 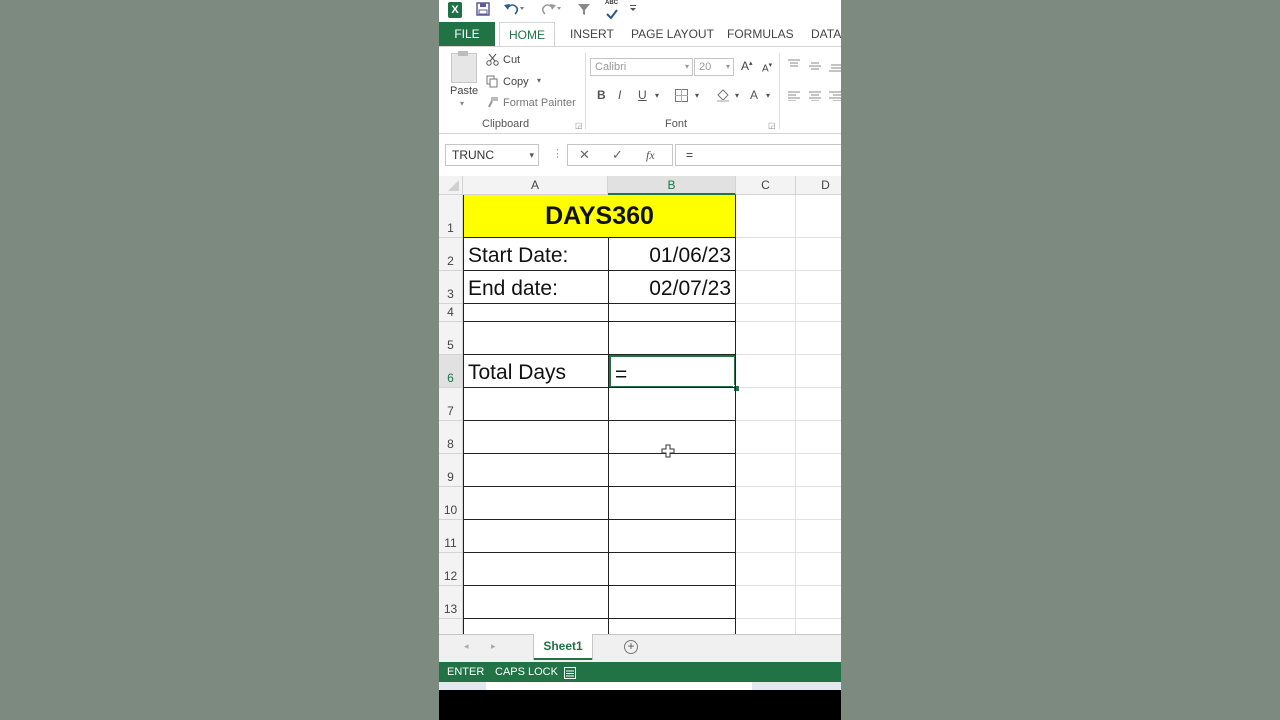 What do you see at coordinates (514, 11) in the screenshot?
I see `undo-icon` at bounding box center [514, 11].